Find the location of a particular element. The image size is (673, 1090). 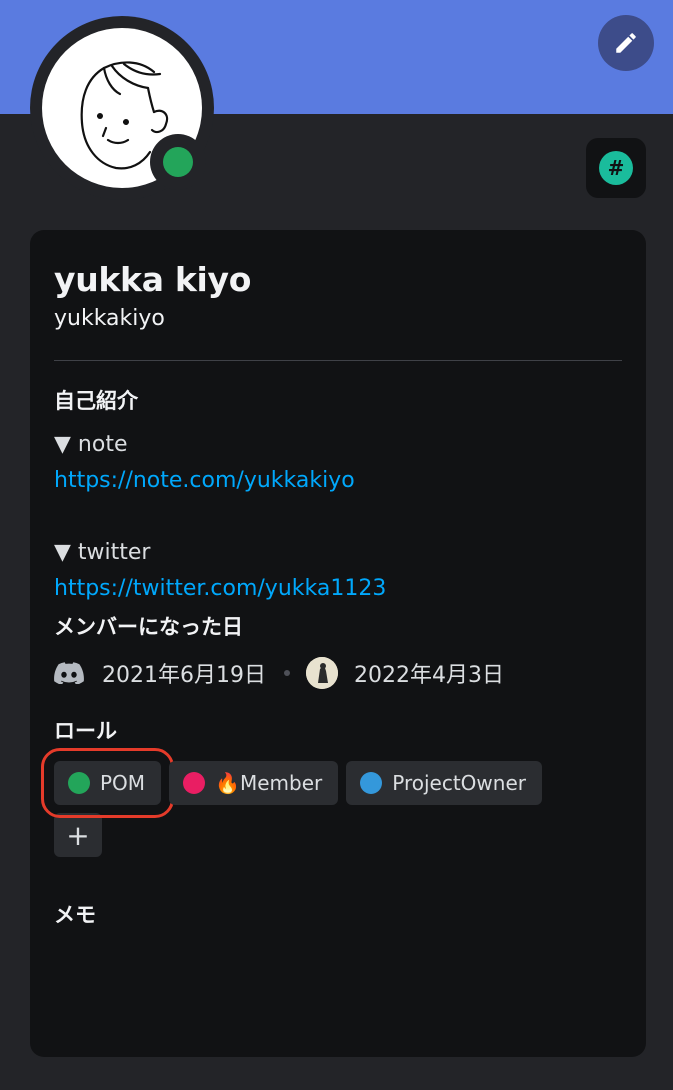

role-pom: POM is located at coordinates (107, 783).